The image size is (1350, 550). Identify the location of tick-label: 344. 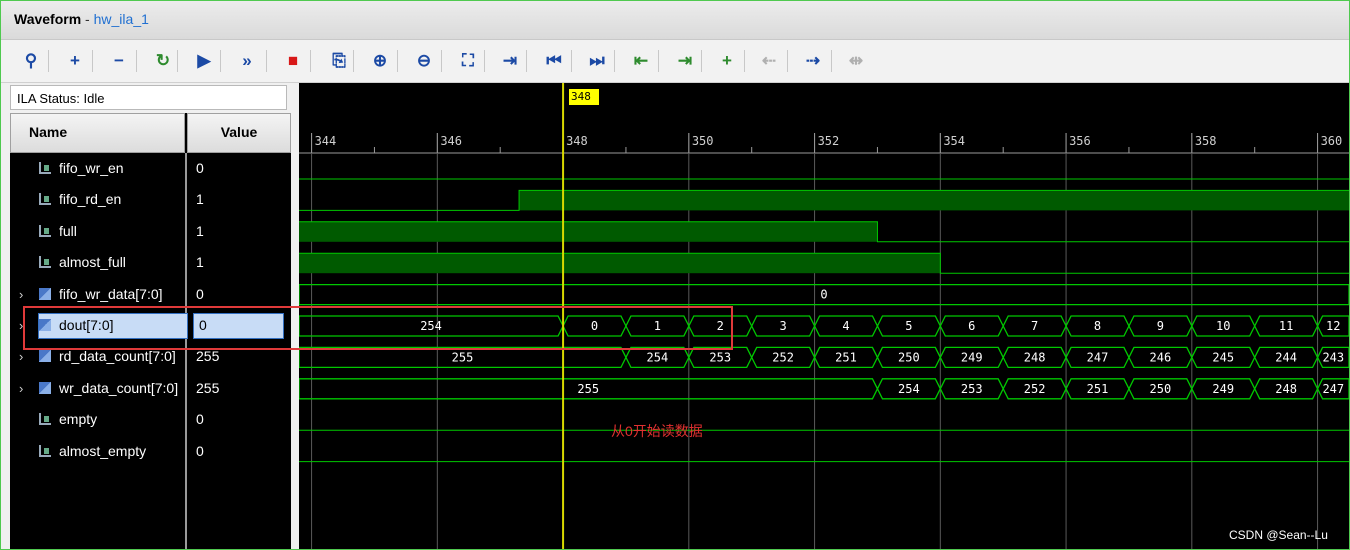
(326, 141).